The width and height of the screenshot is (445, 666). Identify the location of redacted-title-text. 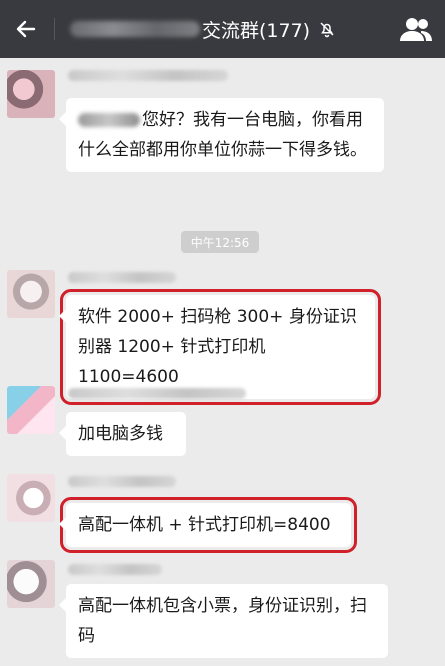
(135, 29).